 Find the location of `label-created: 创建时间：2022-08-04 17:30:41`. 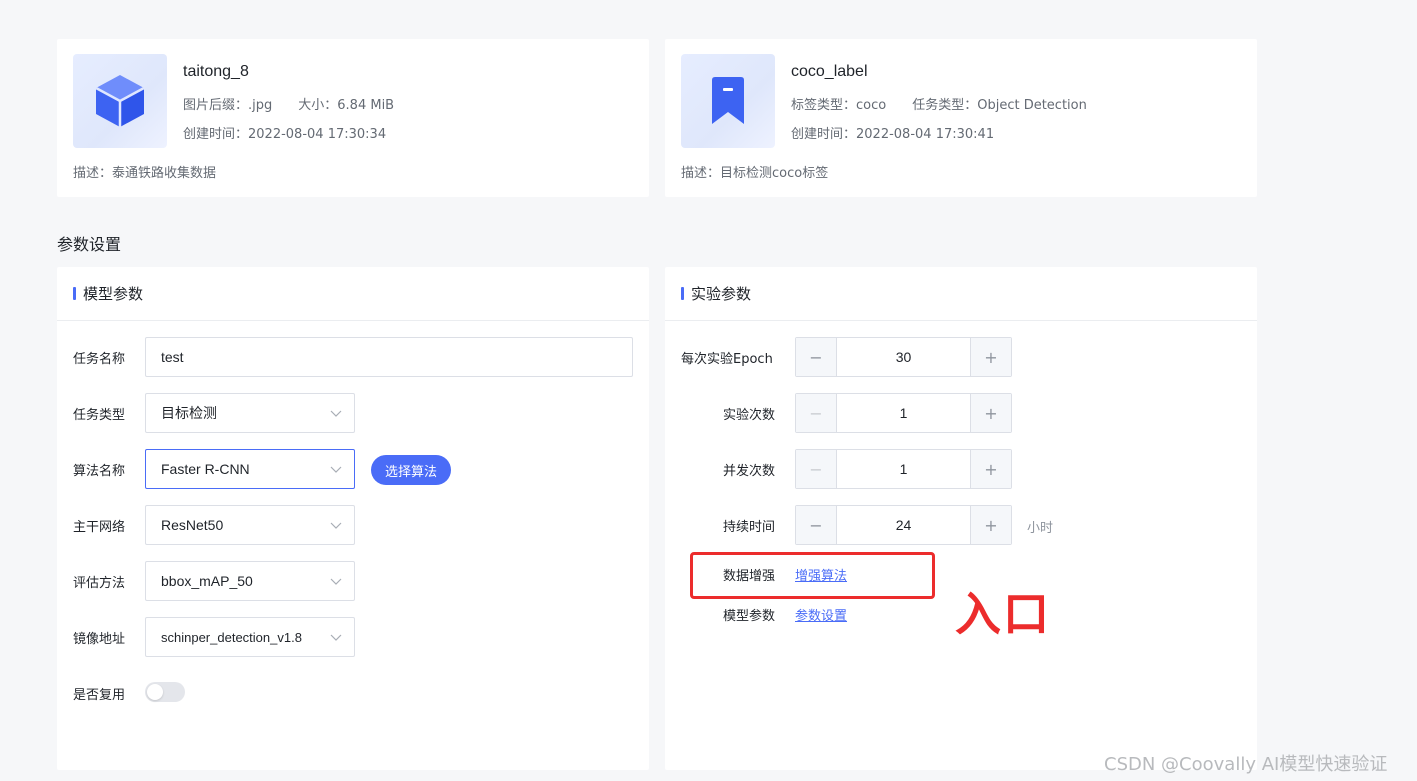

label-created: 创建时间：2022-08-04 17:30:41 is located at coordinates (892, 132).